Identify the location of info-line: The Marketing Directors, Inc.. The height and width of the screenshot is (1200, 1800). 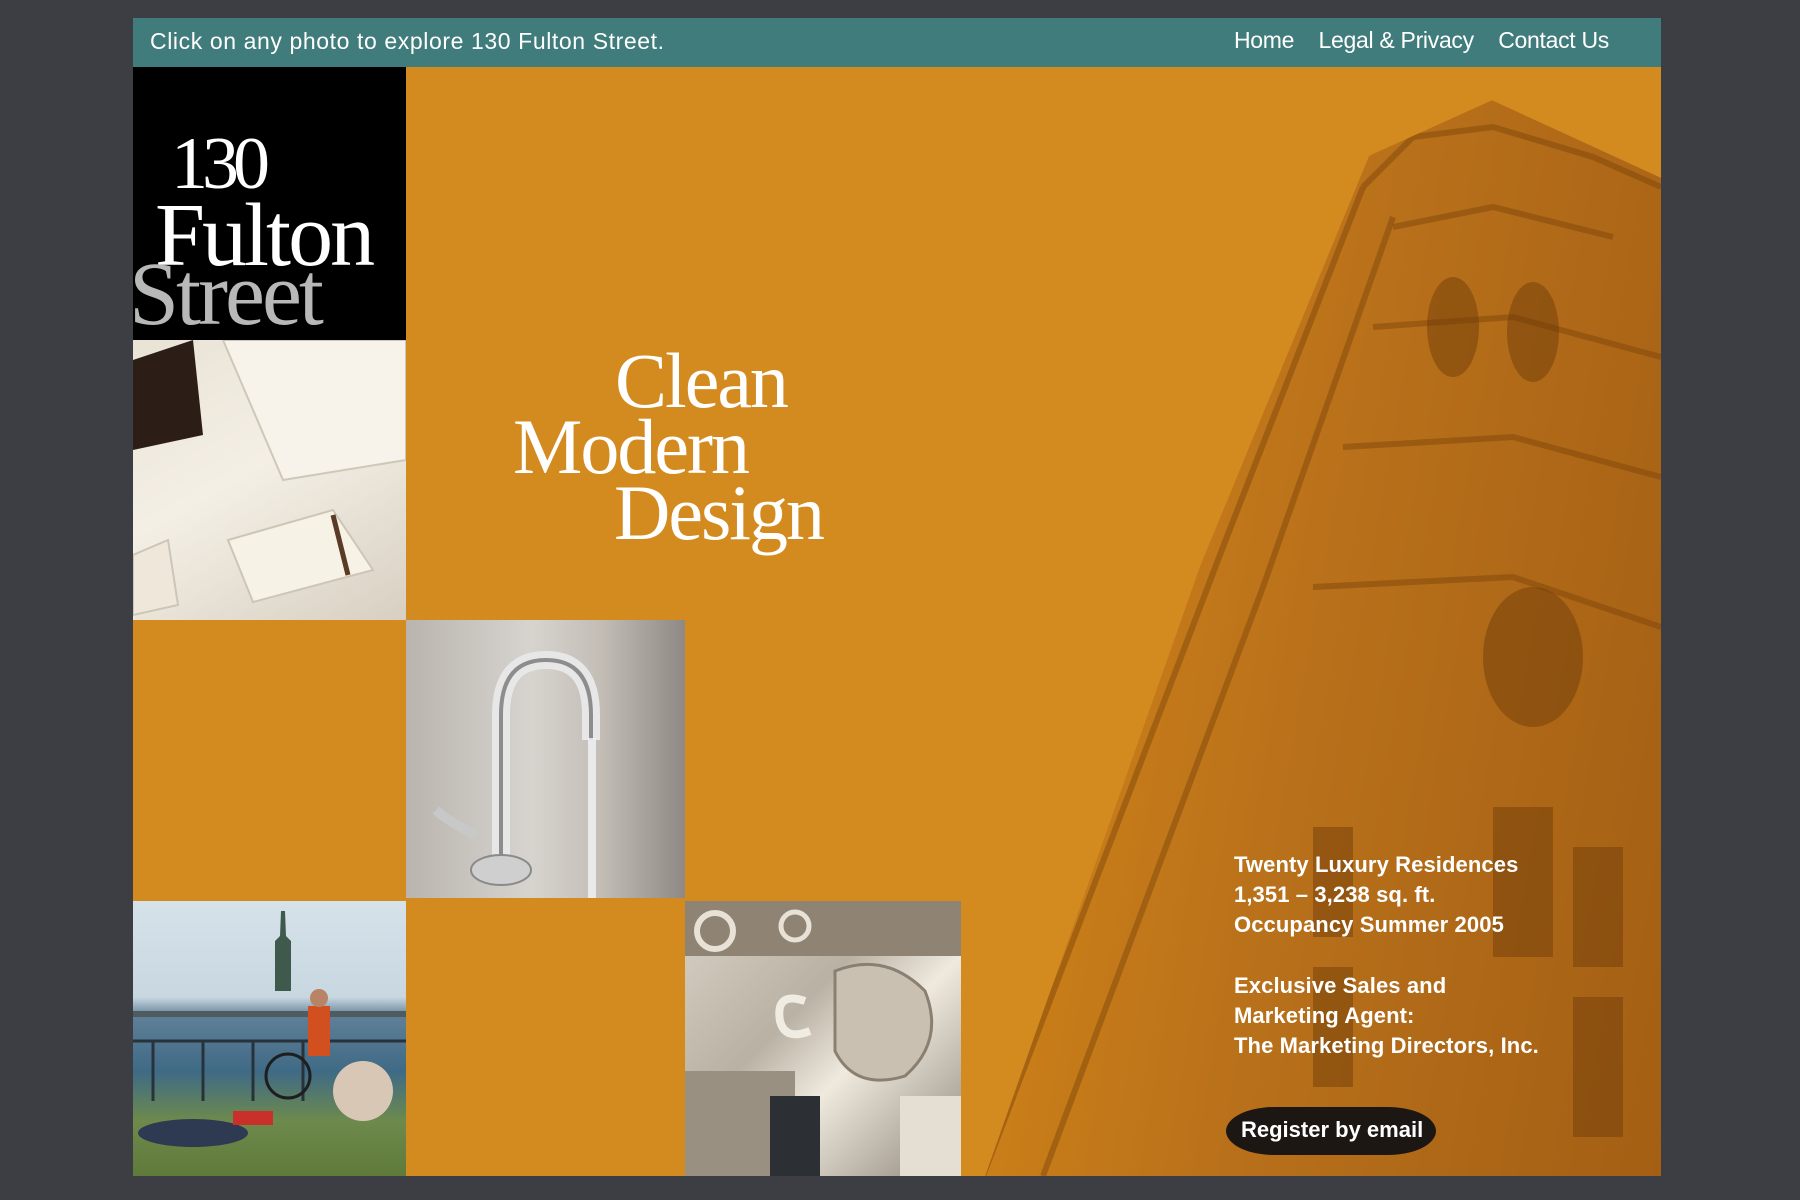
(1386, 1045).